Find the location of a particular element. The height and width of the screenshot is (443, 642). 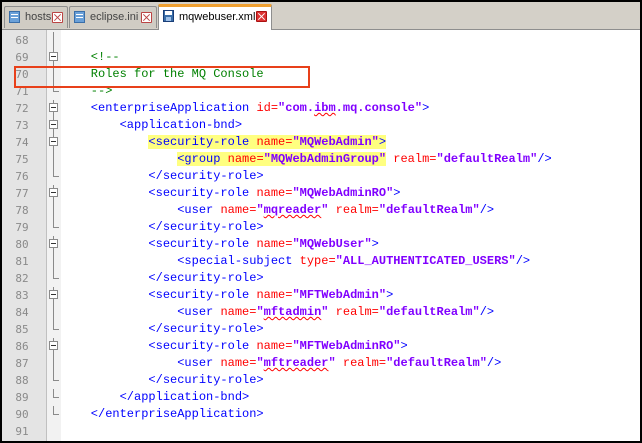

code-token: <enterpriseApplication is located at coordinates (159, 108).